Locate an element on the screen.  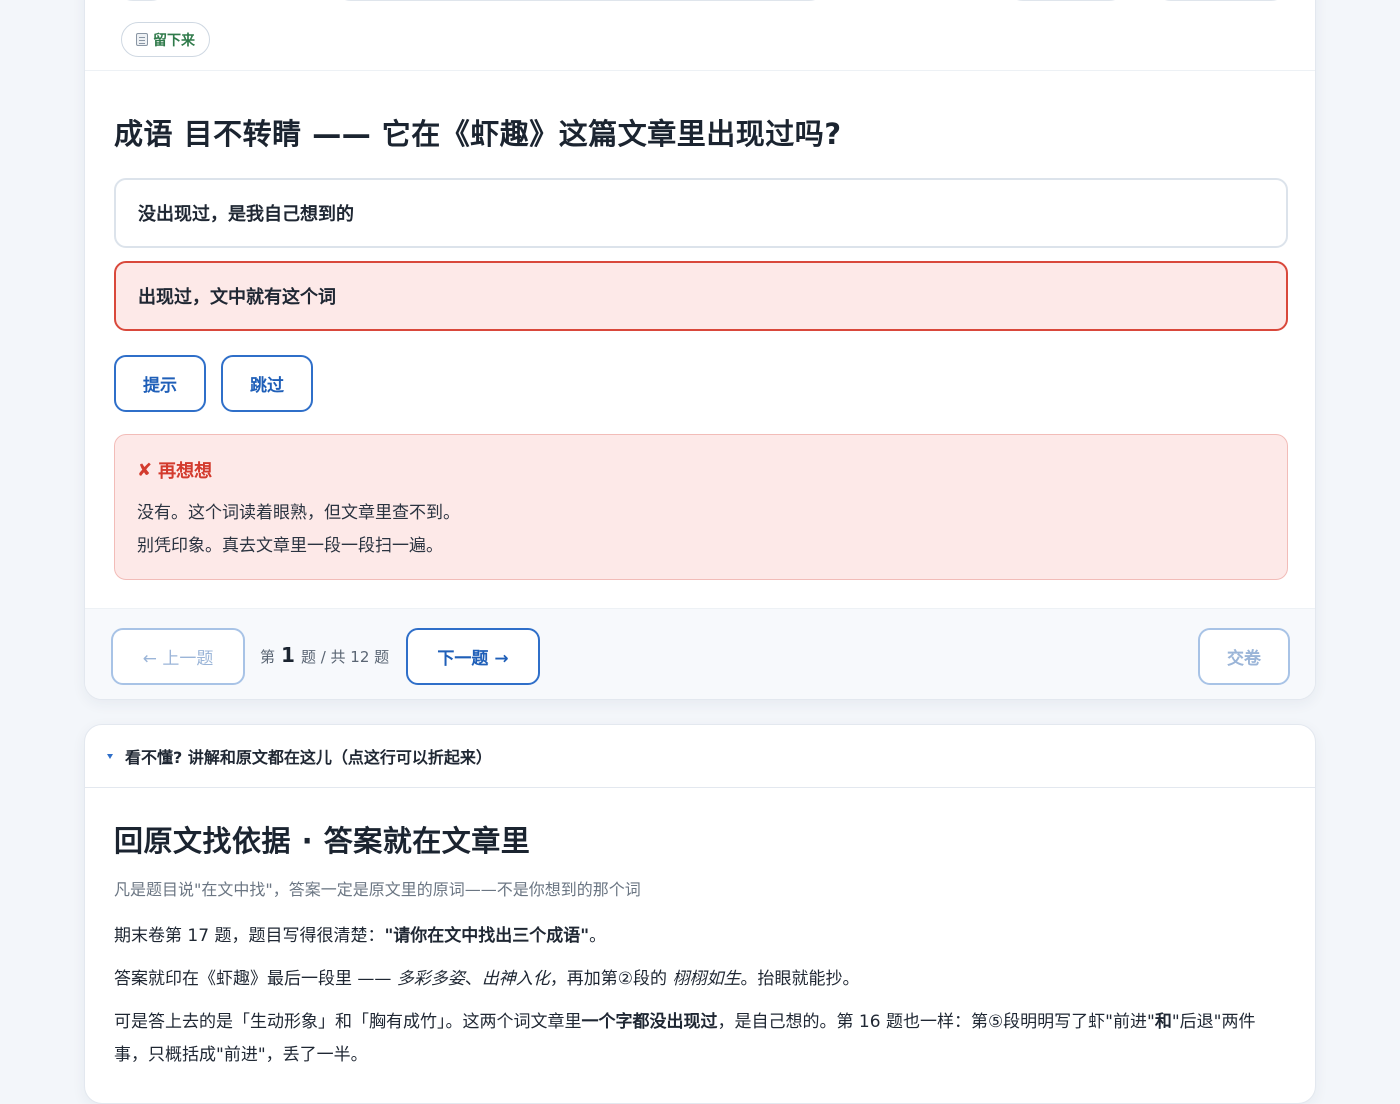
feedback-heading: ✘ 再想想 is located at coordinates (701, 470).